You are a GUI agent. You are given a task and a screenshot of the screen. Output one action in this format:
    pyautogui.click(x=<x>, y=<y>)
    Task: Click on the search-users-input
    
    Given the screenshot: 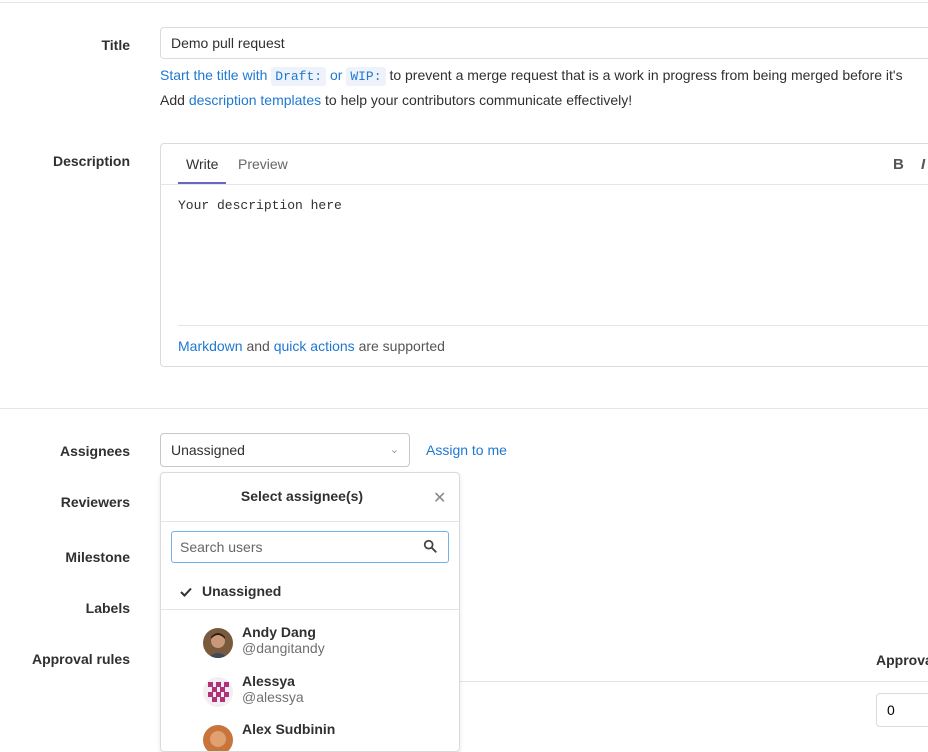 What is the action you would take?
    pyautogui.click(x=310, y=547)
    